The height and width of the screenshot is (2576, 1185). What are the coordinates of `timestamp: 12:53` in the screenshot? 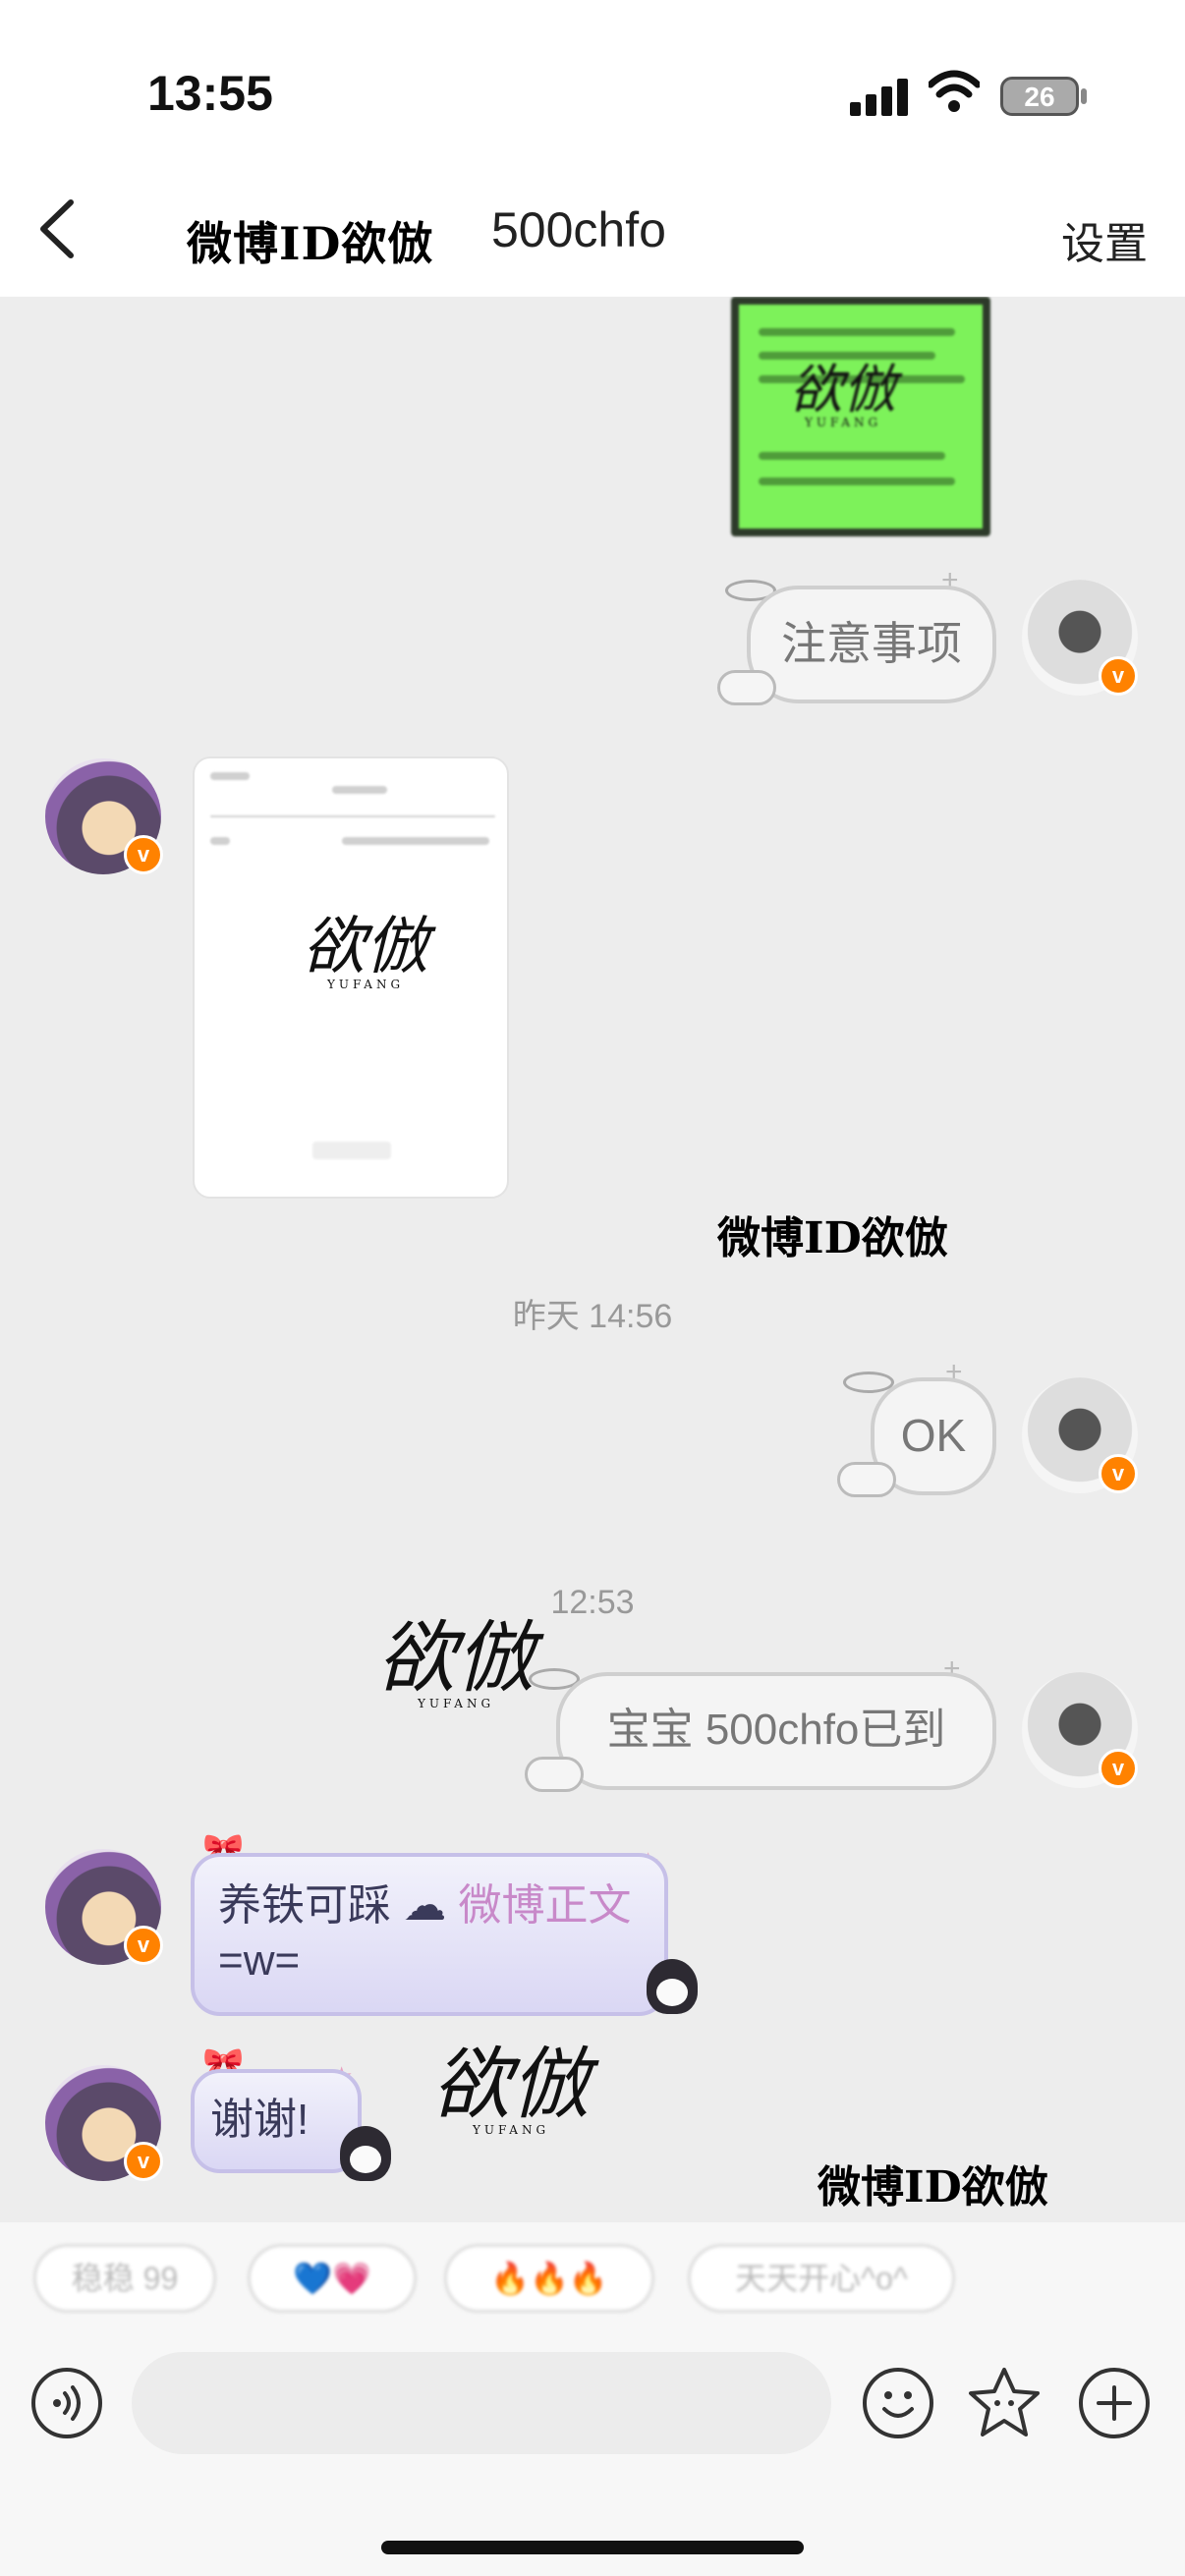 It's located at (592, 1602).